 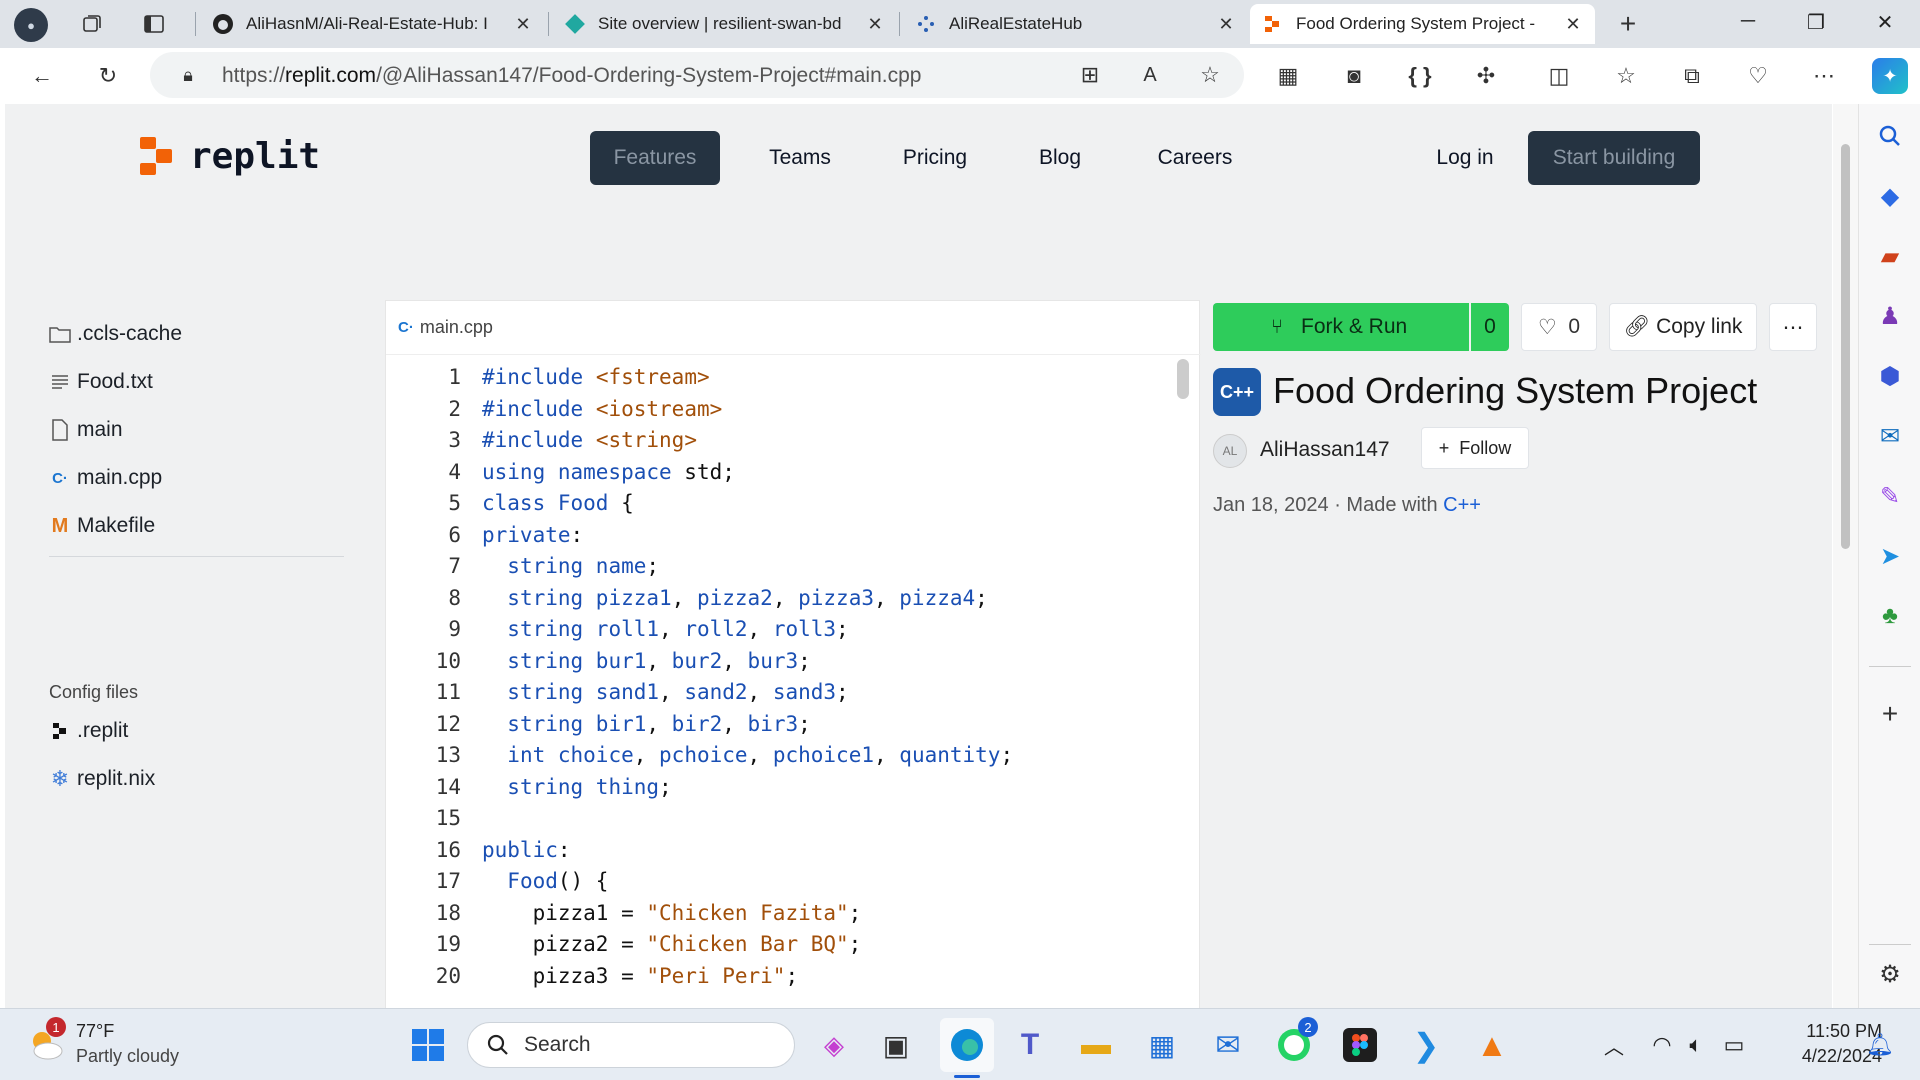 What do you see at coordinates (1360, 1045) in the screenshot?
I see `figma-icon` at bounding box center [1360, 1045].